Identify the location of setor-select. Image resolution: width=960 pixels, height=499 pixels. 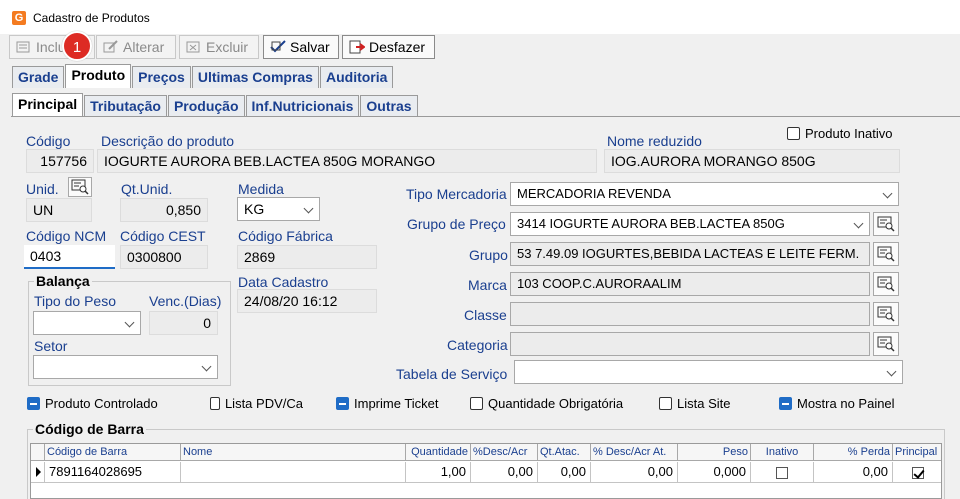
(125, 367).